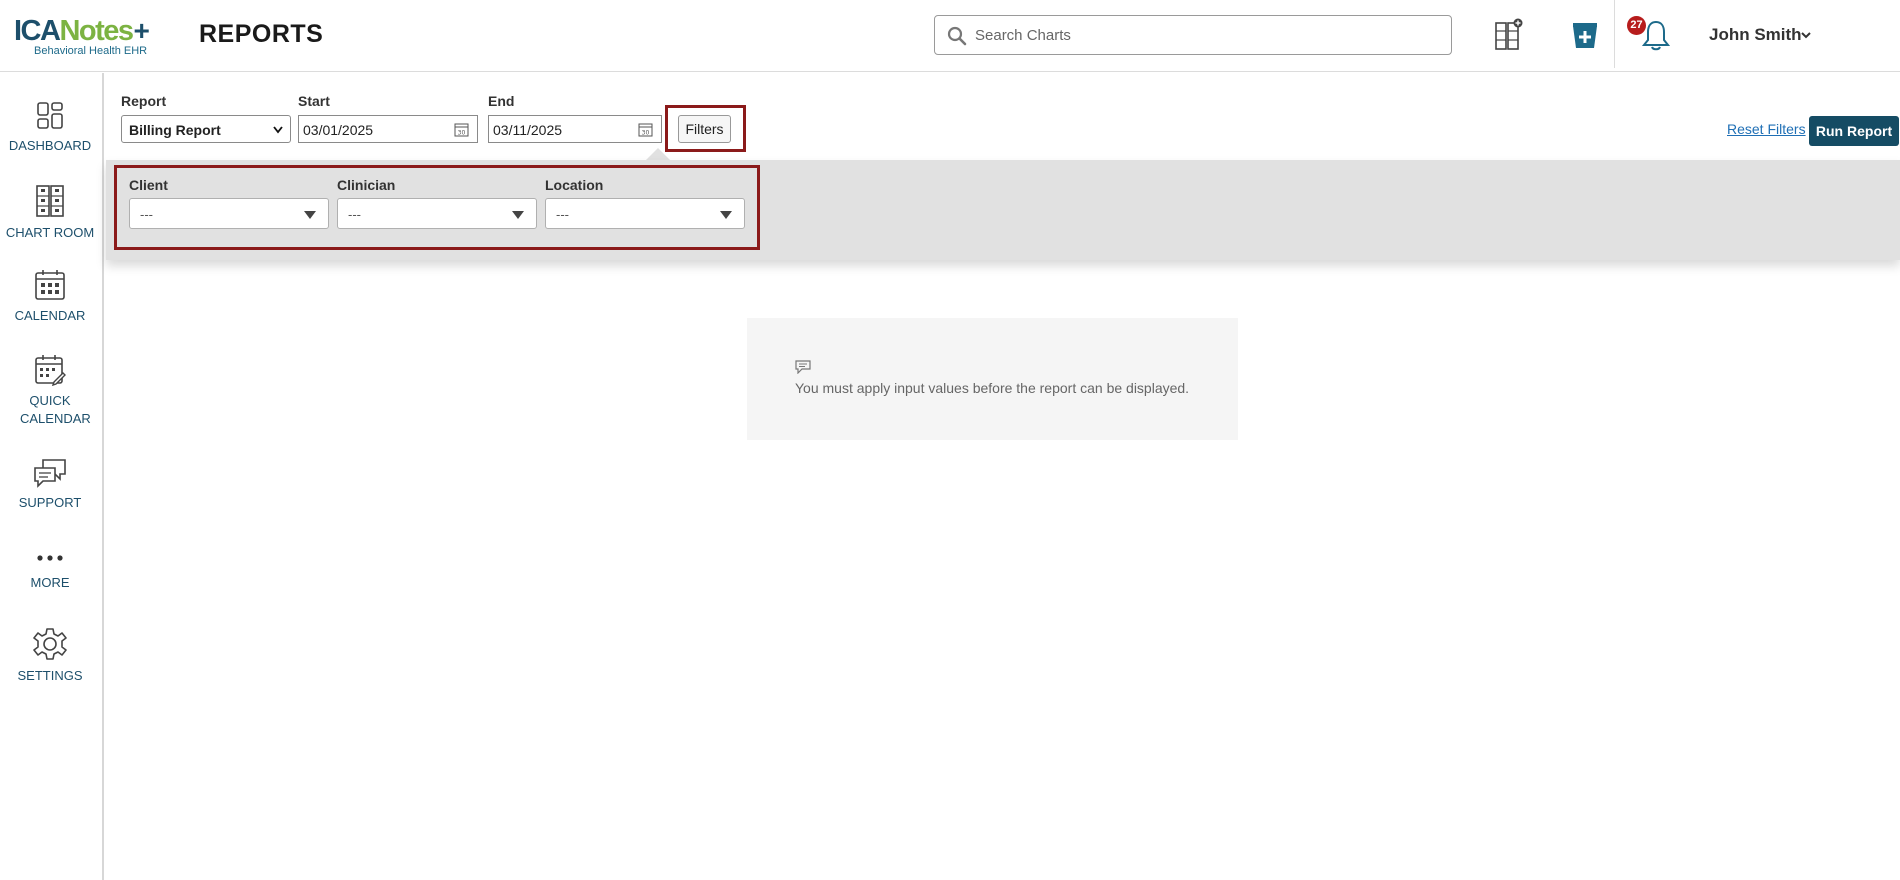 The height and width of the screenshot is (880, 1900). What do you see at coordinates (562, 214) in the screenshot?
I see `location-select-value: ---` at bounding box center [562, 214].